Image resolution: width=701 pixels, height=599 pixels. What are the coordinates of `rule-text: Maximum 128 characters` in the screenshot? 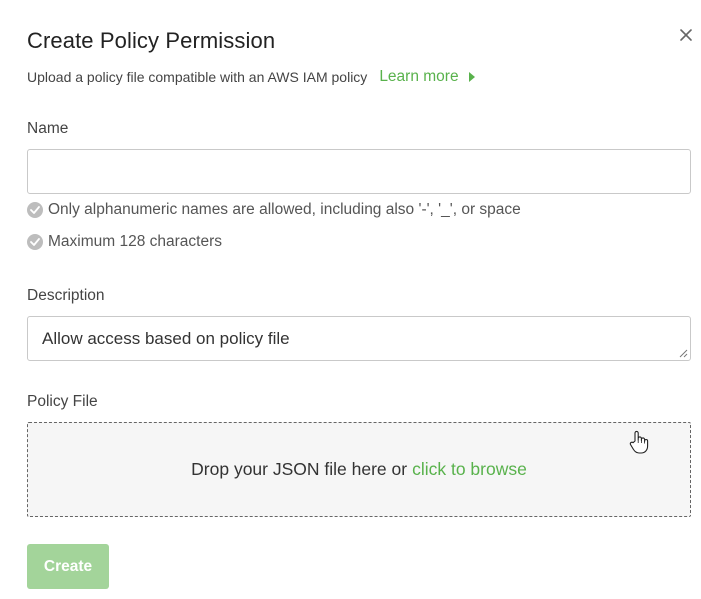 It's located at (135, 241).